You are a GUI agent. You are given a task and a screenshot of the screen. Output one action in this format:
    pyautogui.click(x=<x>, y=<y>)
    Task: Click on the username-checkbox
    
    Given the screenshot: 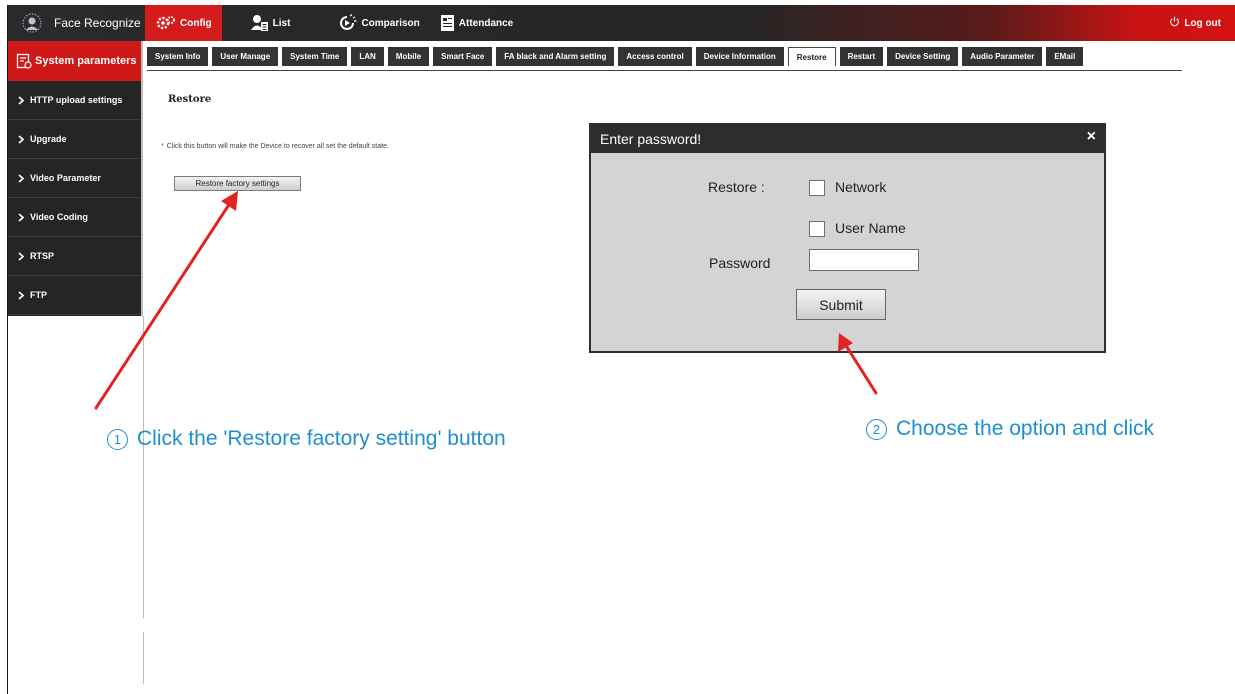 What is the action you would take?
    pyautogui.click(x=817, y=229)
    